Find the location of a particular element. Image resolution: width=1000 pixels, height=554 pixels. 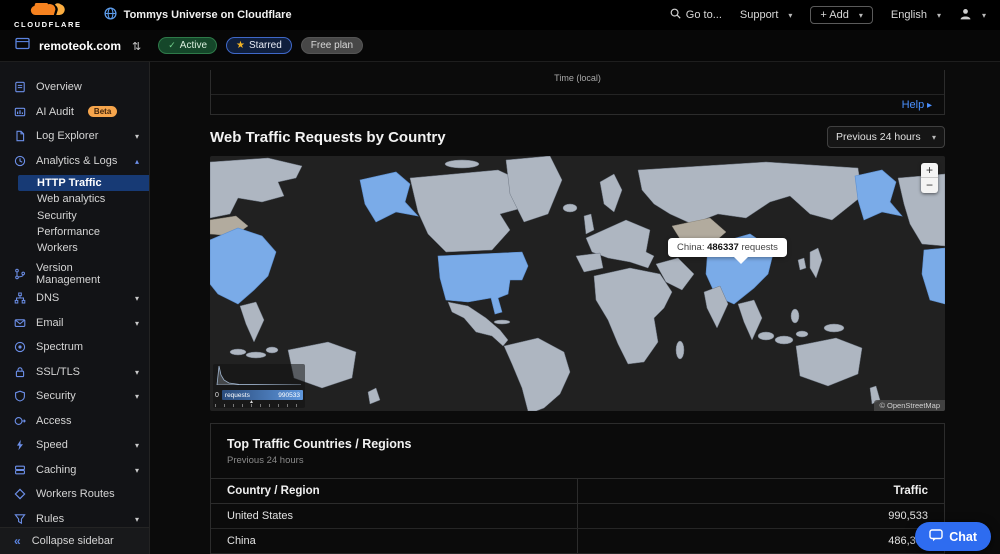

cloudflare-wordmark: CLOUDFLARE is located at coordinates (48, 24).